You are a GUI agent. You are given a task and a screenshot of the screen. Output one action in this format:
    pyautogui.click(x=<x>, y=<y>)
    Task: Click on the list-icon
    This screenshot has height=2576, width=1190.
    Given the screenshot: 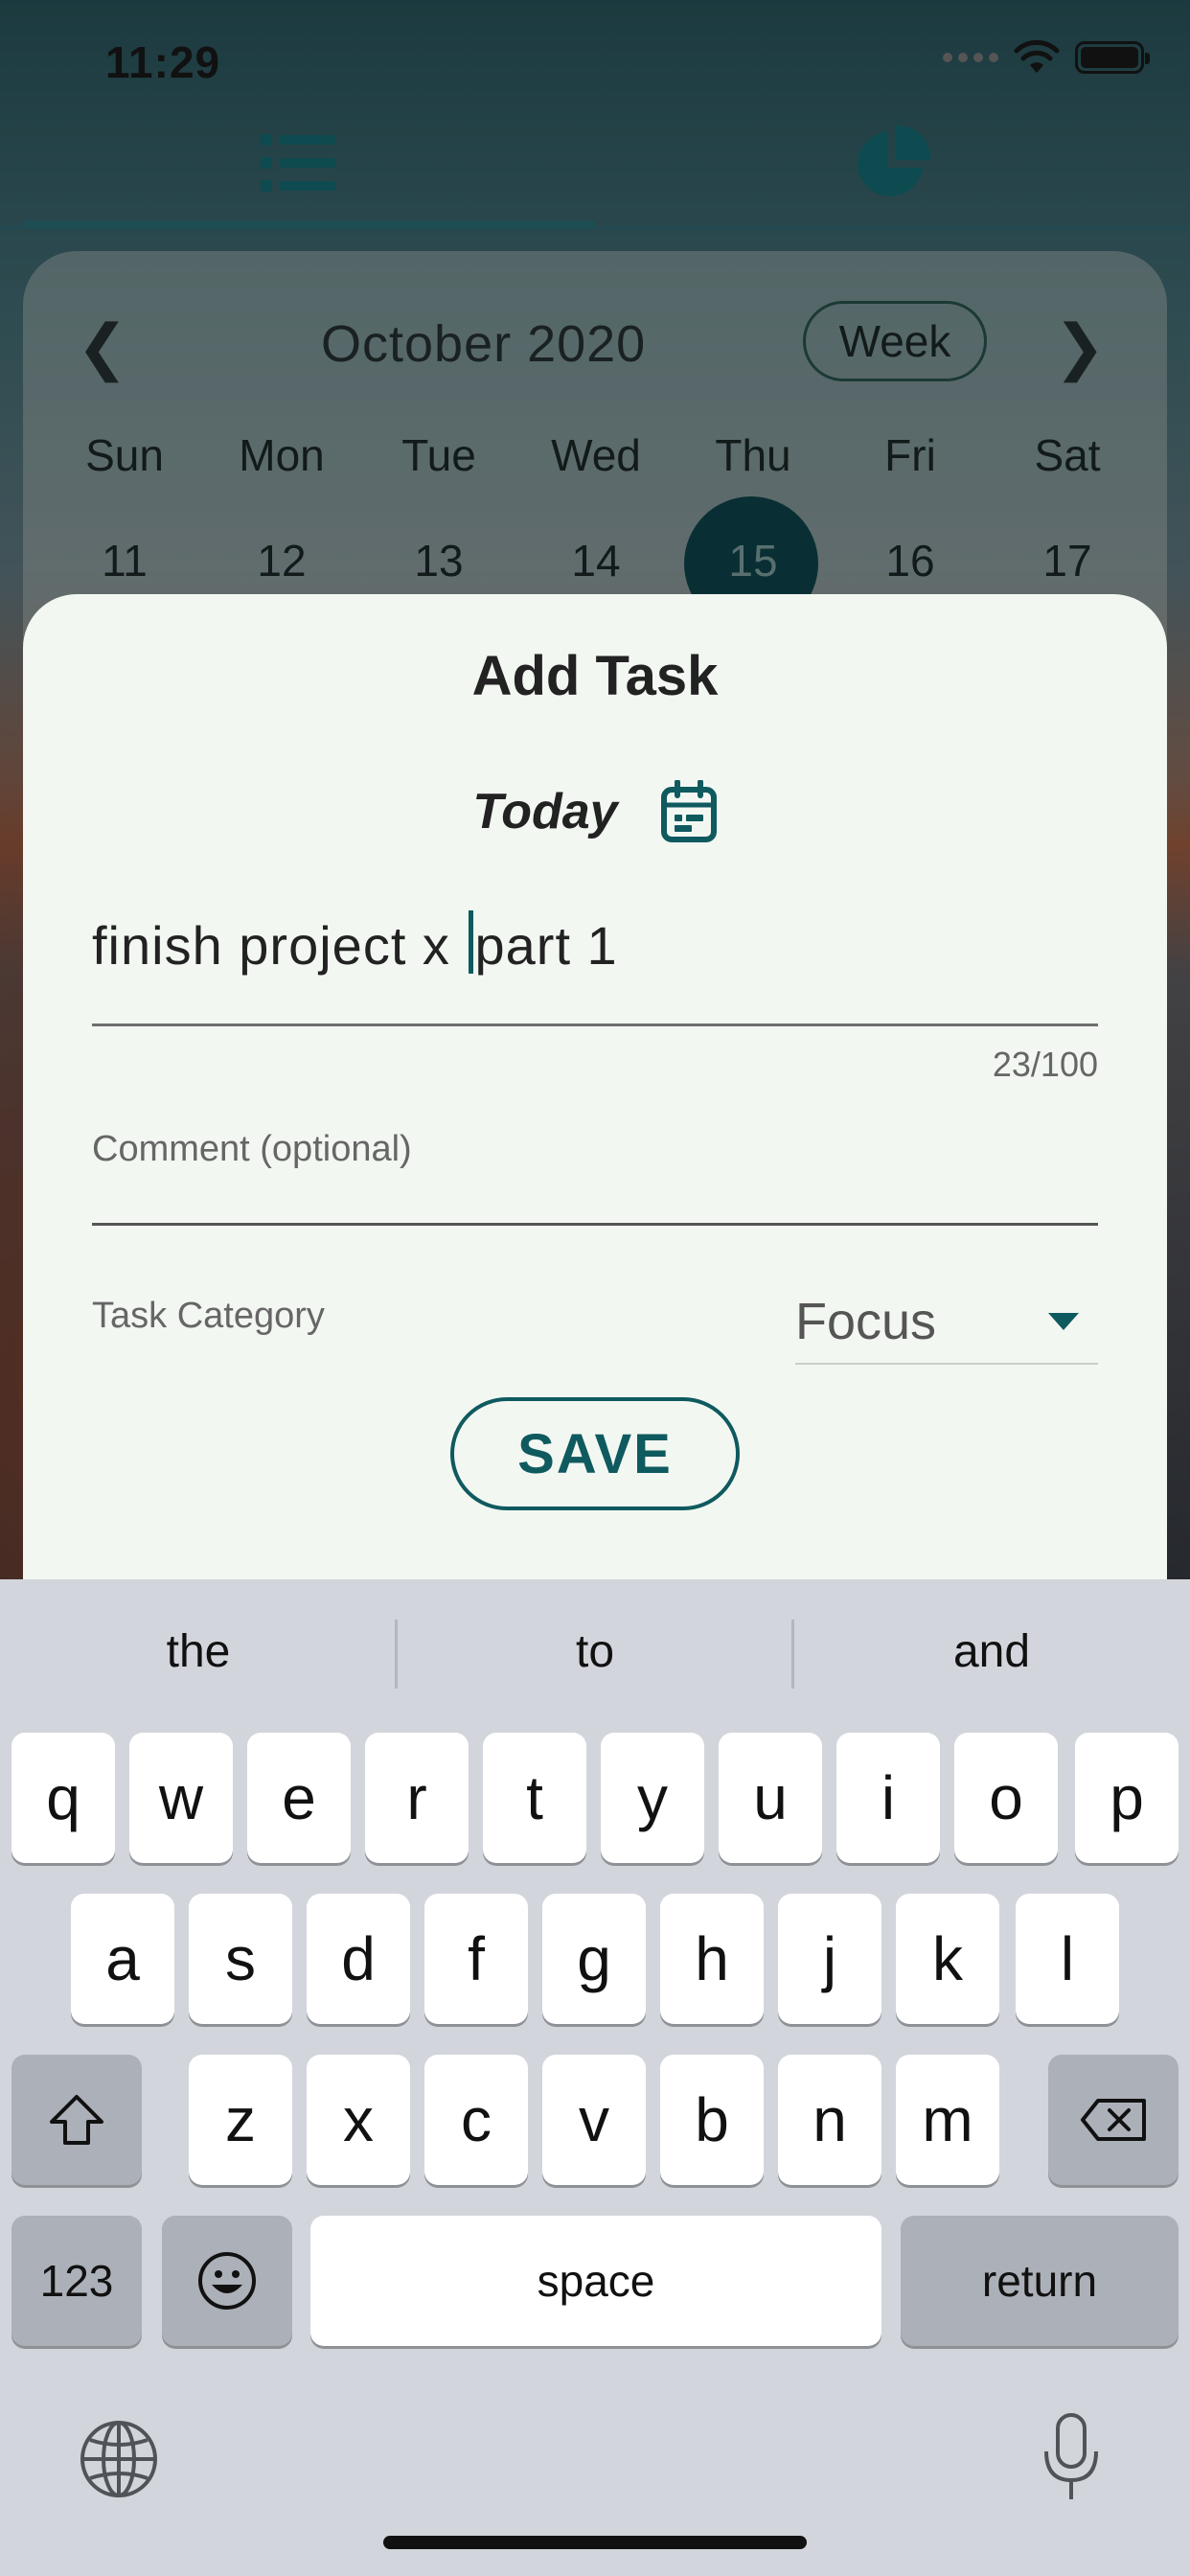 What is the action you would take?
    pyautogui.click(x=297, y=163)
    